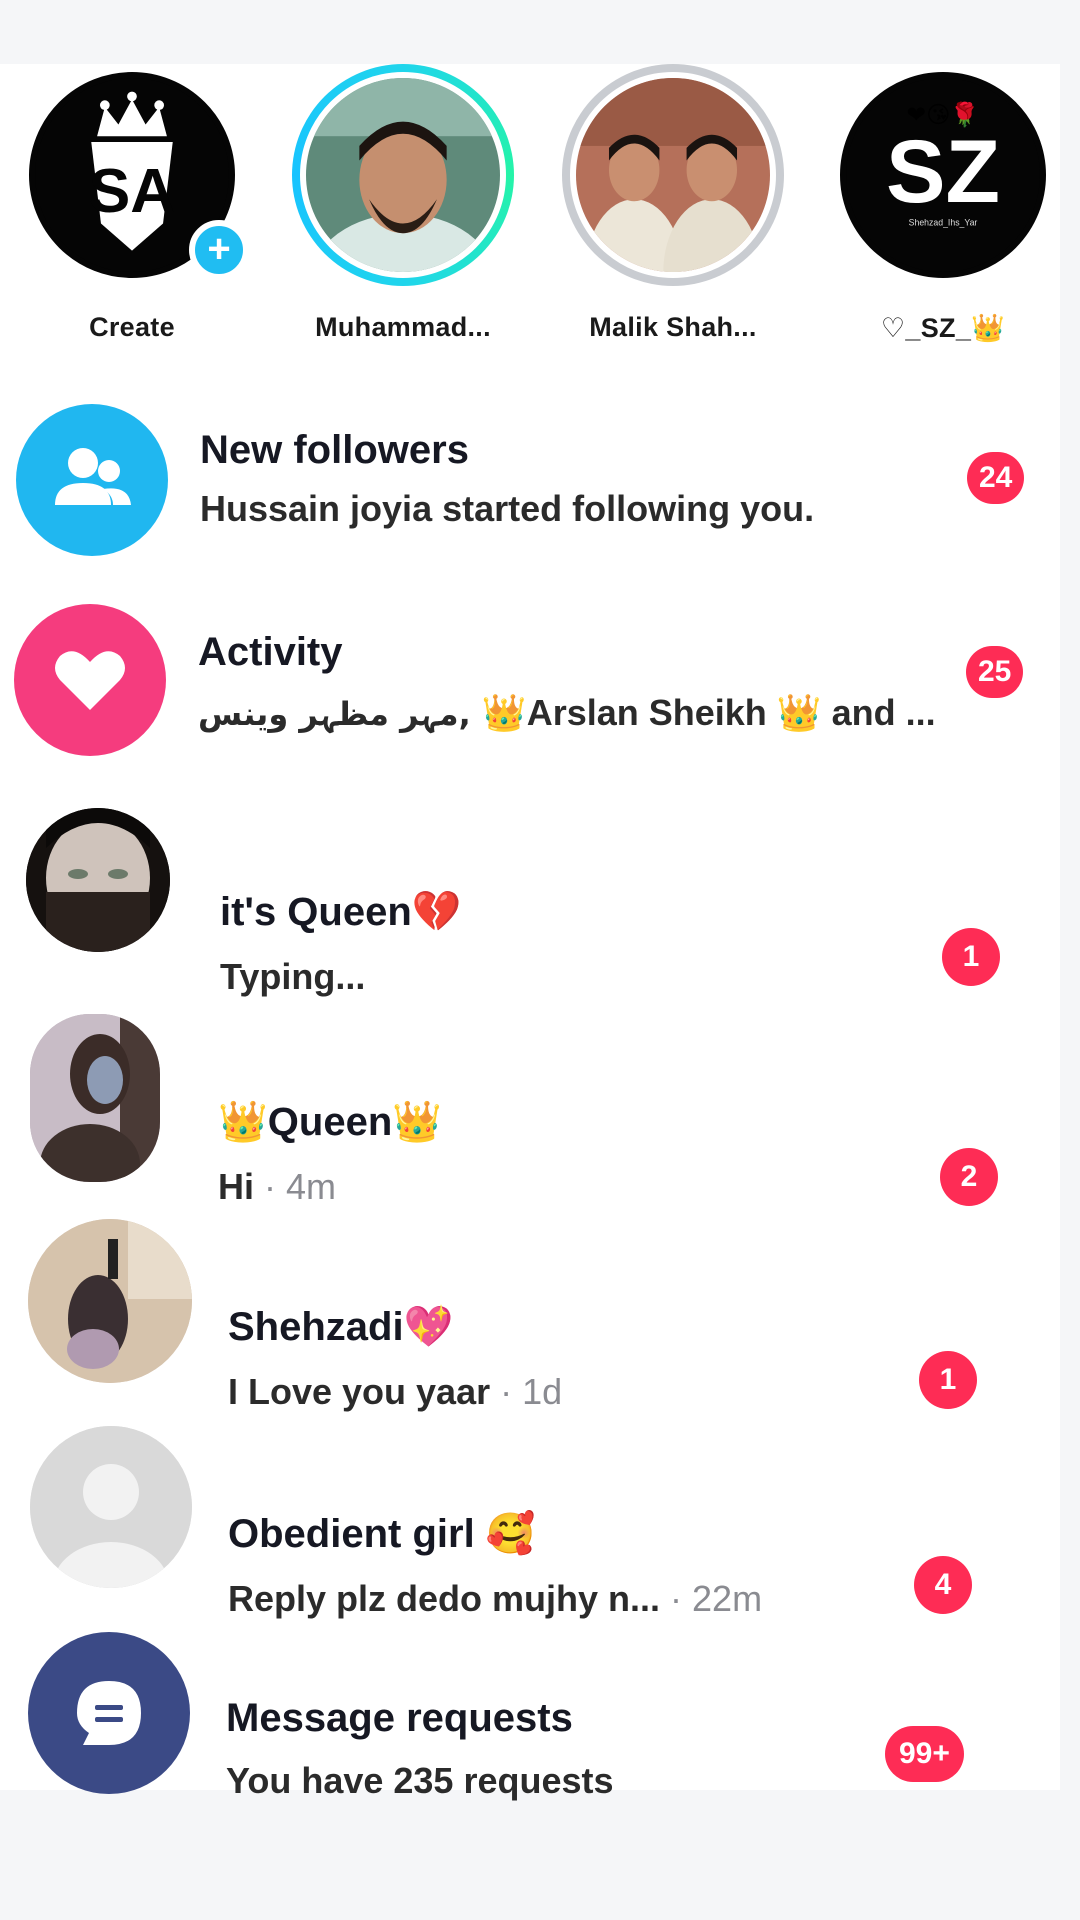 The width and height of the screenshot is (1080, 1920). Describe the element at coordinates (526, 1391) in the screenshot. I see `timestamp: · 1d` at that location.